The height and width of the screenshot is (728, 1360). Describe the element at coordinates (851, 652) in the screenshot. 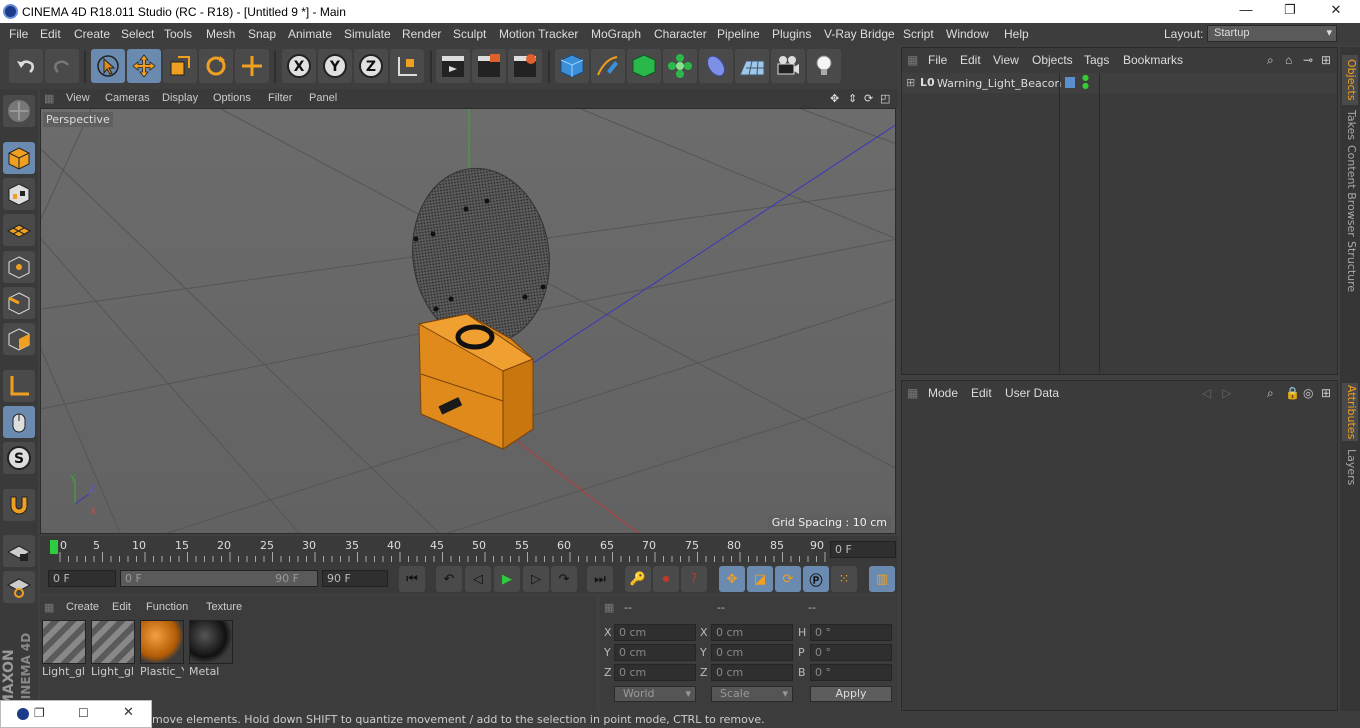

I see `rotation-p-field: 0 °` at that location.